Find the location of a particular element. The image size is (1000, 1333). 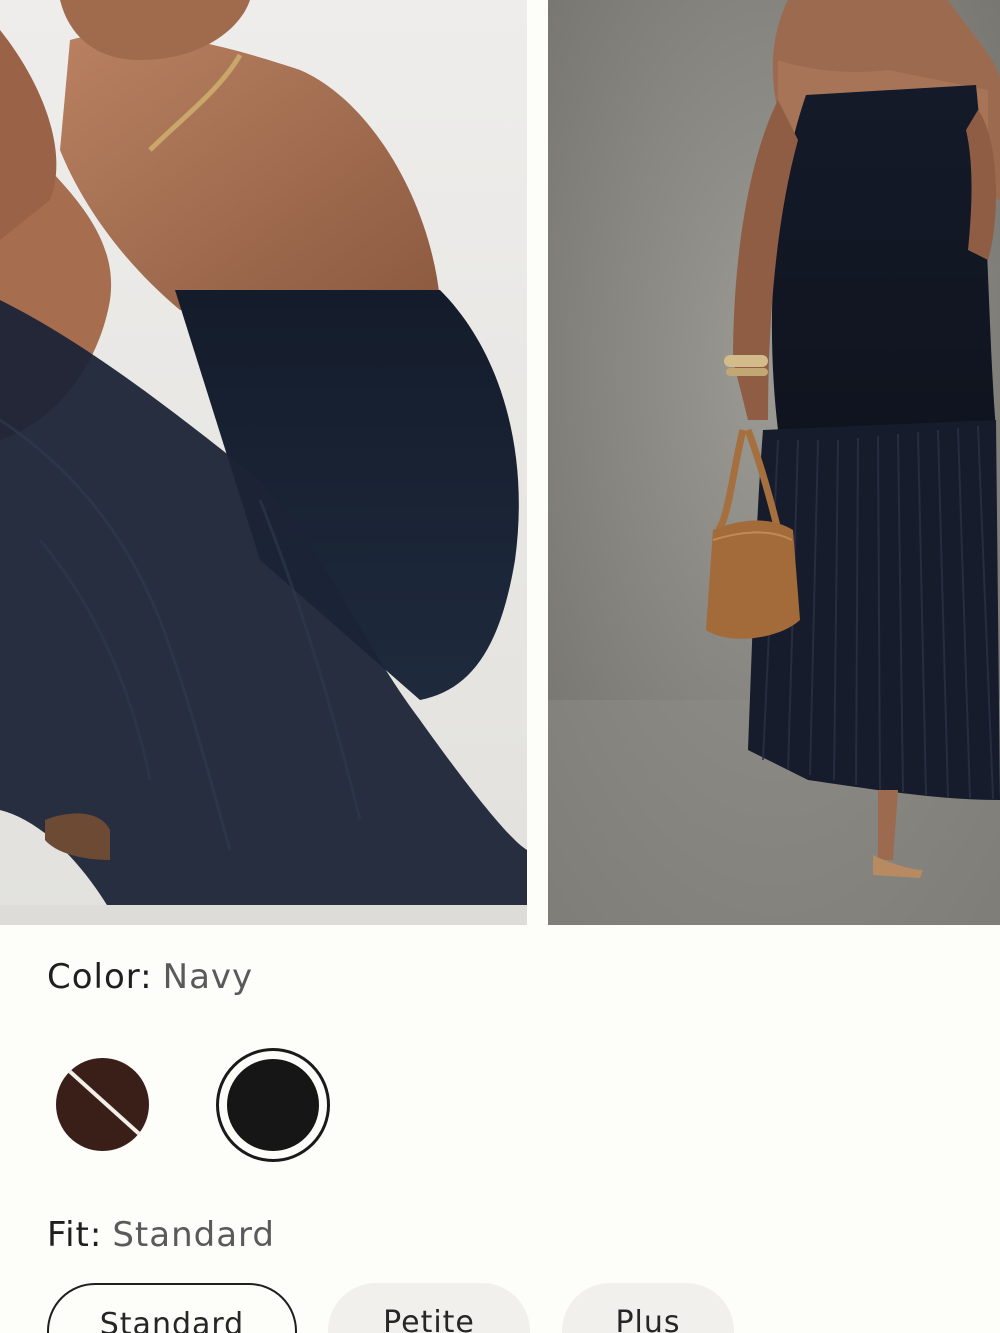

fit-heading-label: Fit: is located at coordinates (75, 1235).